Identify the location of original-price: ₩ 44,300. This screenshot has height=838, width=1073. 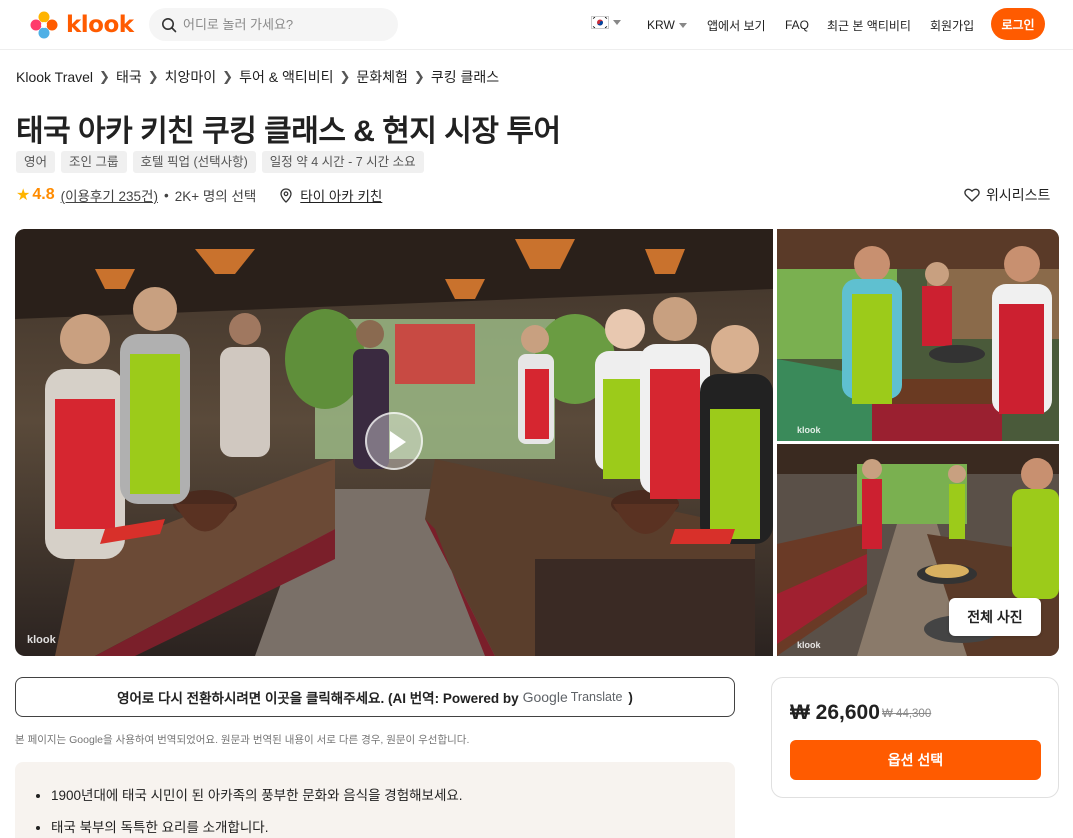
(907, 714).